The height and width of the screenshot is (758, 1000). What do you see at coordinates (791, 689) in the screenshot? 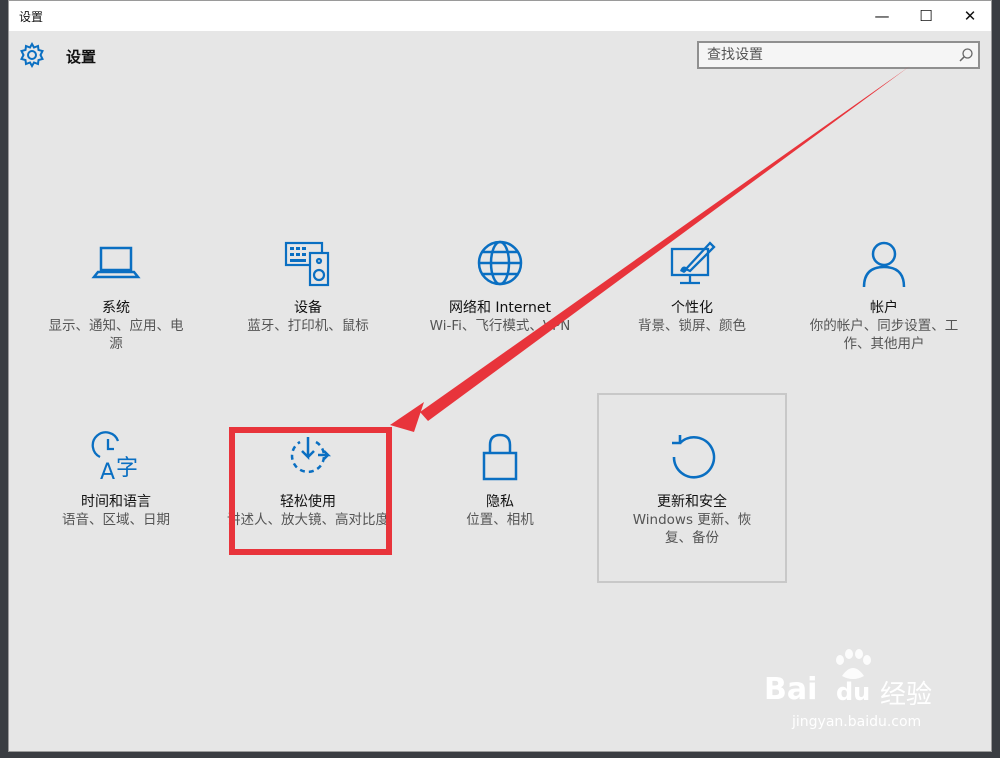
I see `watermark-brand: Bai` at bounding box center [791, 689].